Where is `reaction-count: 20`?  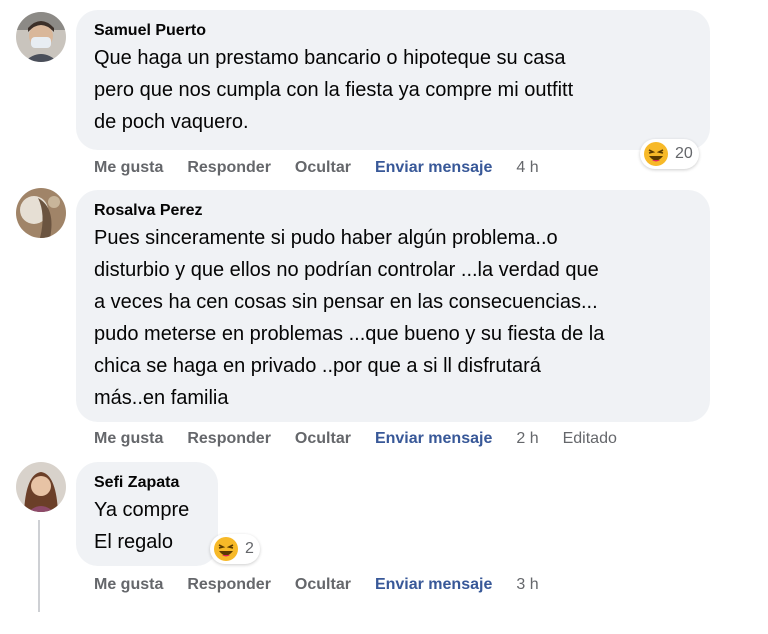
reaction-count: 20 is located at coordinates (684, 153).